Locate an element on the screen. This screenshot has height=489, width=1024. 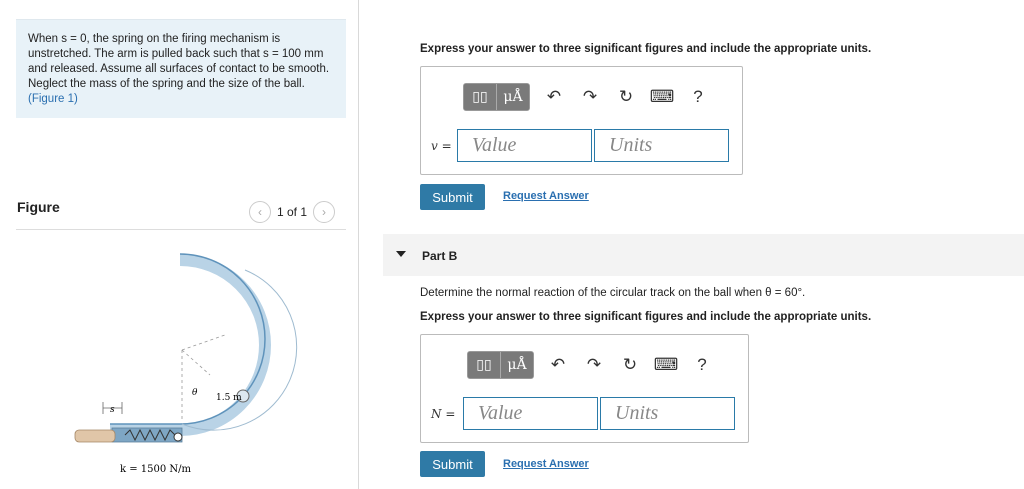
part-a-toolbar: ▯▯ μÅ ↶ ↷ ↻ ⌨ ? is located at coordinates (586, 97).